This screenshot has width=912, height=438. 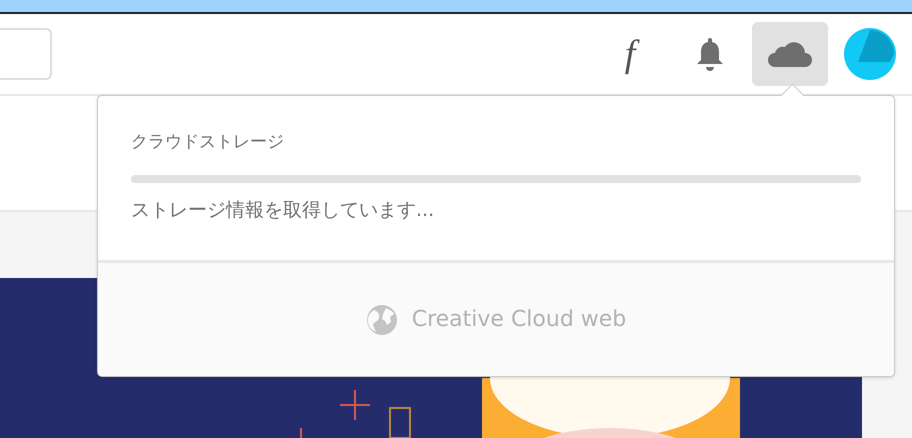 I want to click on search-field, so click(x=26, y=54).